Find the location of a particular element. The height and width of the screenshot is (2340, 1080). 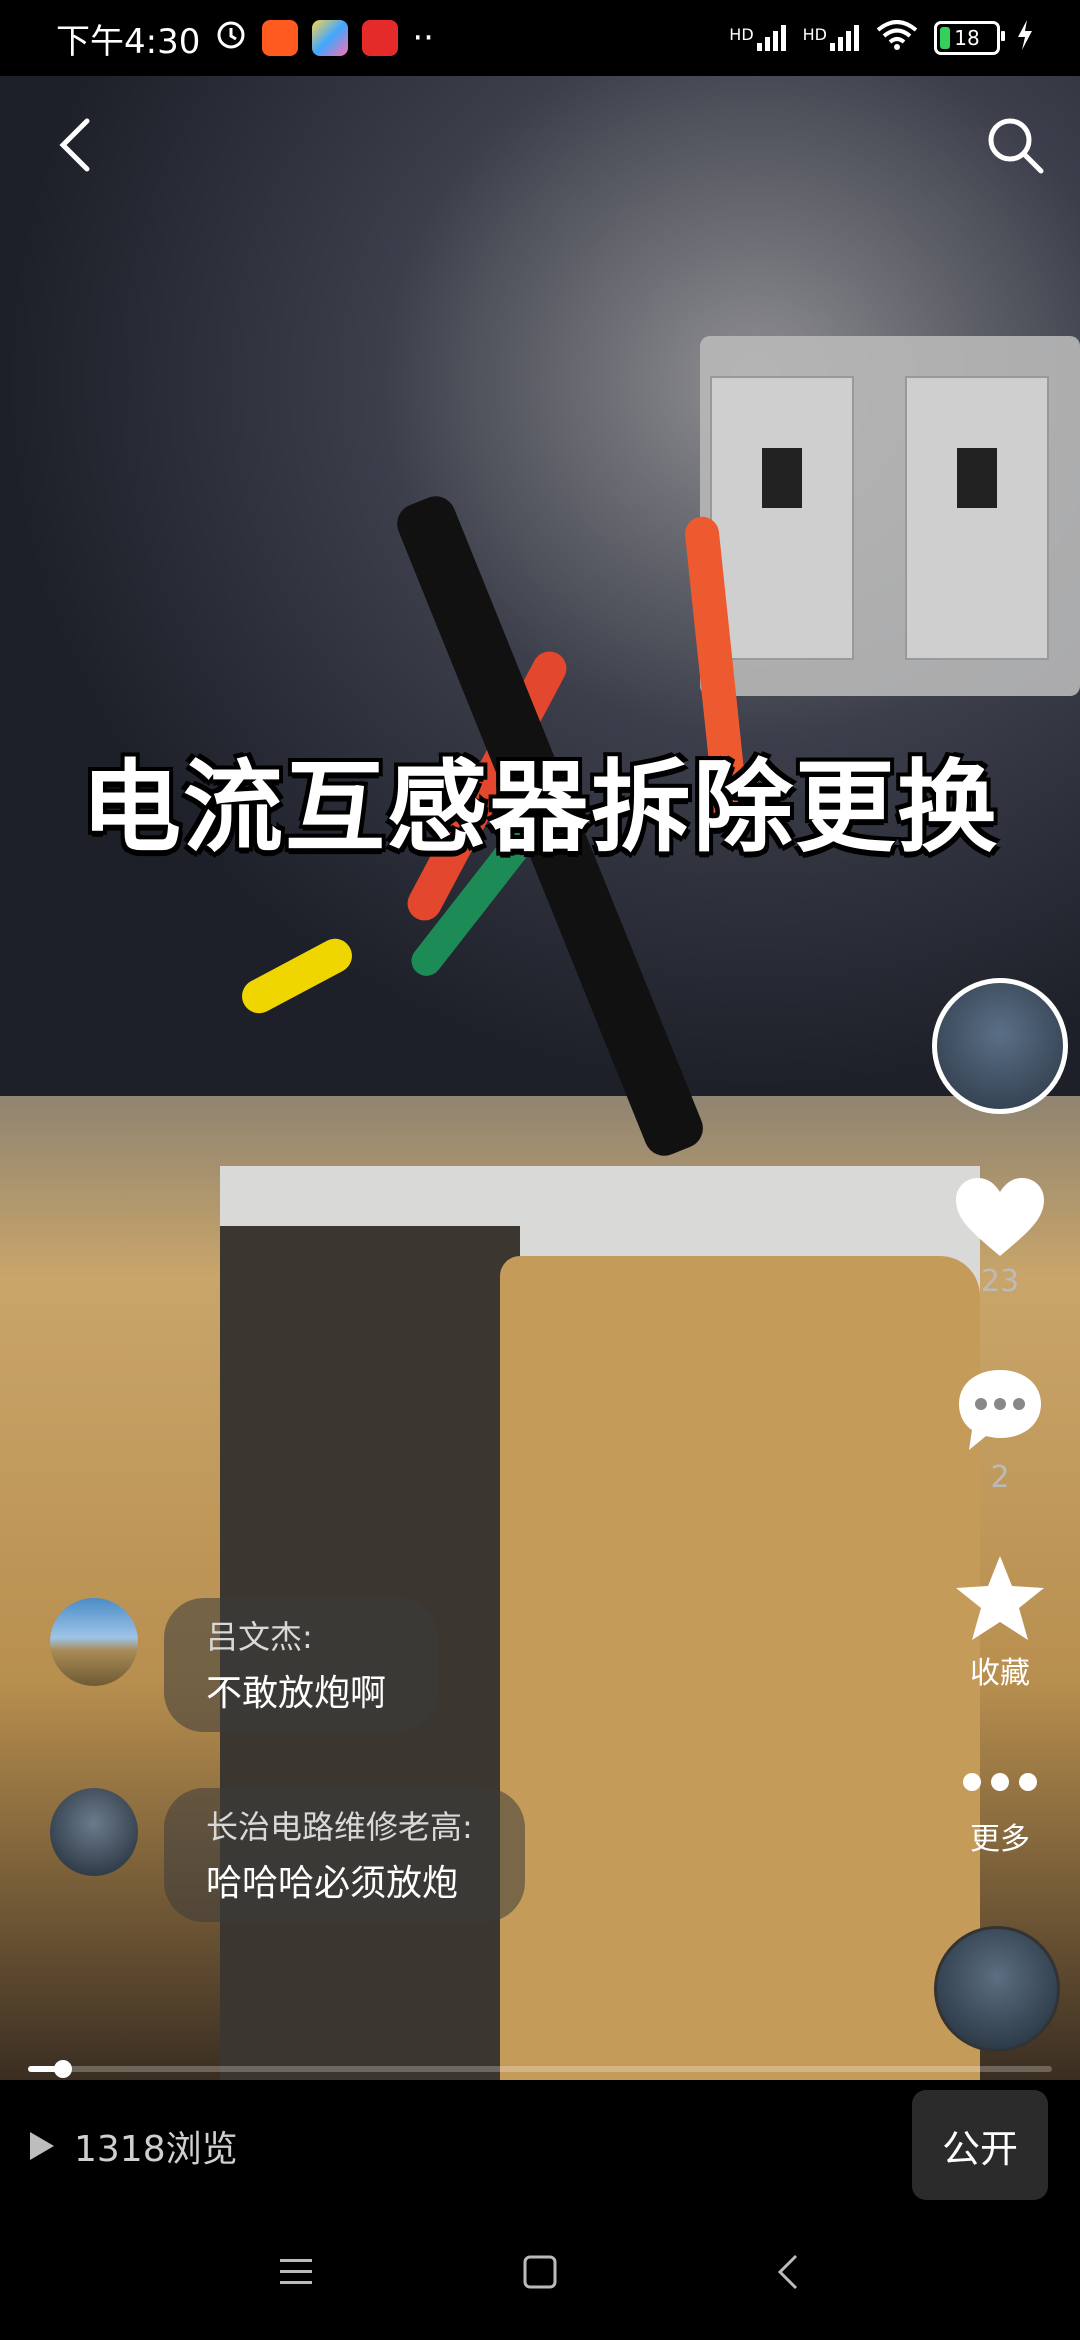

more-label: 更多 is located at coordinates (1000, 1839).